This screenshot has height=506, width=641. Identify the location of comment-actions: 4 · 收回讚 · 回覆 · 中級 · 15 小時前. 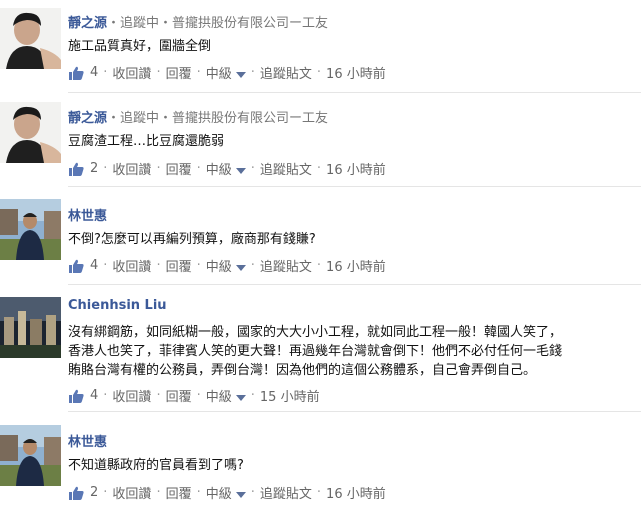
(194, 395).